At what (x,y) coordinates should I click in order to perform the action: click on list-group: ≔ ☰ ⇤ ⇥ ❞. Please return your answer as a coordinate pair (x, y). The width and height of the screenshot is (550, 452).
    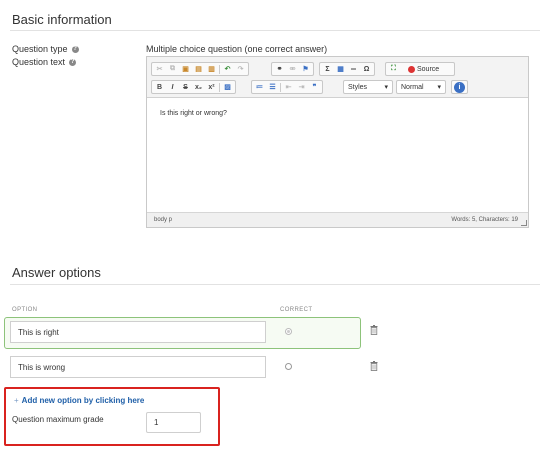
    Looking at the image, I should click on (287, 87).